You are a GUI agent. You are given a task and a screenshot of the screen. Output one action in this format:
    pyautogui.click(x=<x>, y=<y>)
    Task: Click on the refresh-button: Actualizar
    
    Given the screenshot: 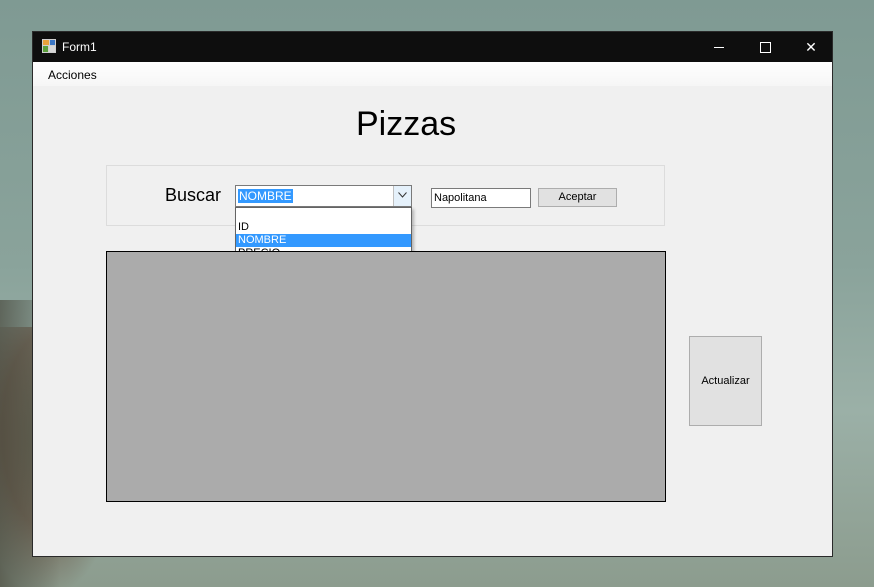 What is the action you would take?
    pyautogui.click(x=725, y=381)
    